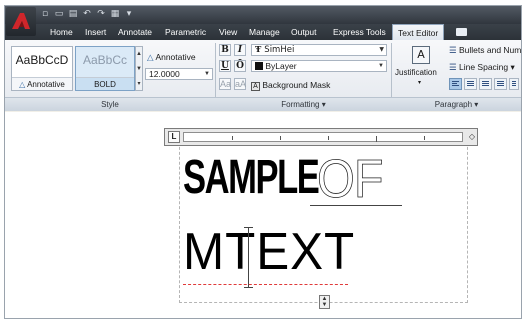 The height and width of the screenshot is (323, 526). What do you see at coordinates (95, 32) in the screenshot?
I see `tab-insert: Insert` at bounding box center [95, 32].